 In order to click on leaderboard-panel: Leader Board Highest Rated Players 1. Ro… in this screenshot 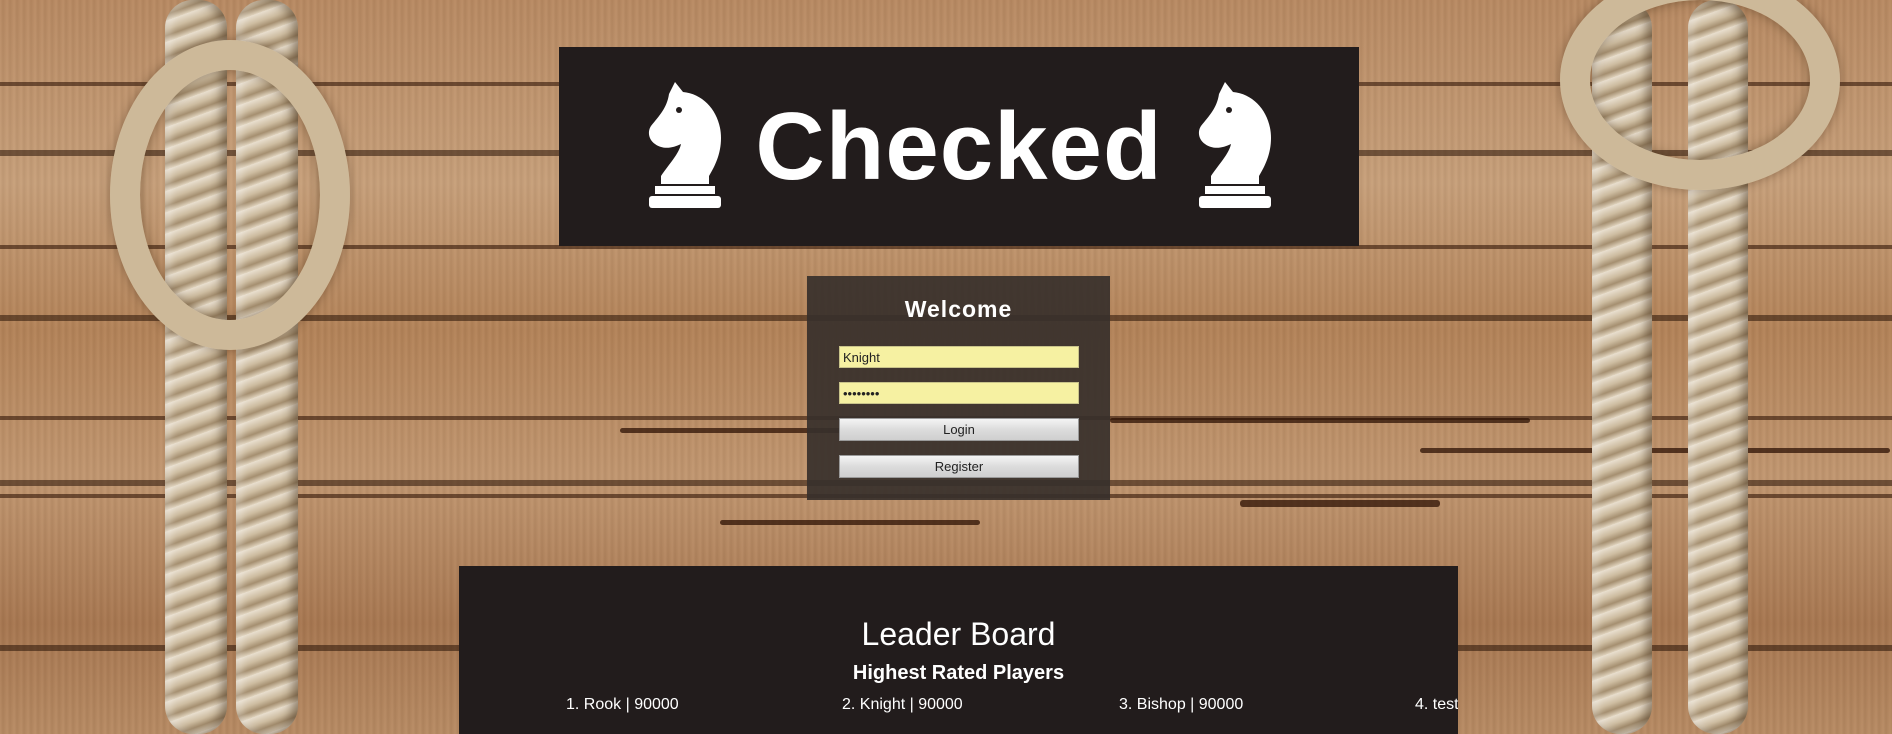, I will do `click(958, 650)`.